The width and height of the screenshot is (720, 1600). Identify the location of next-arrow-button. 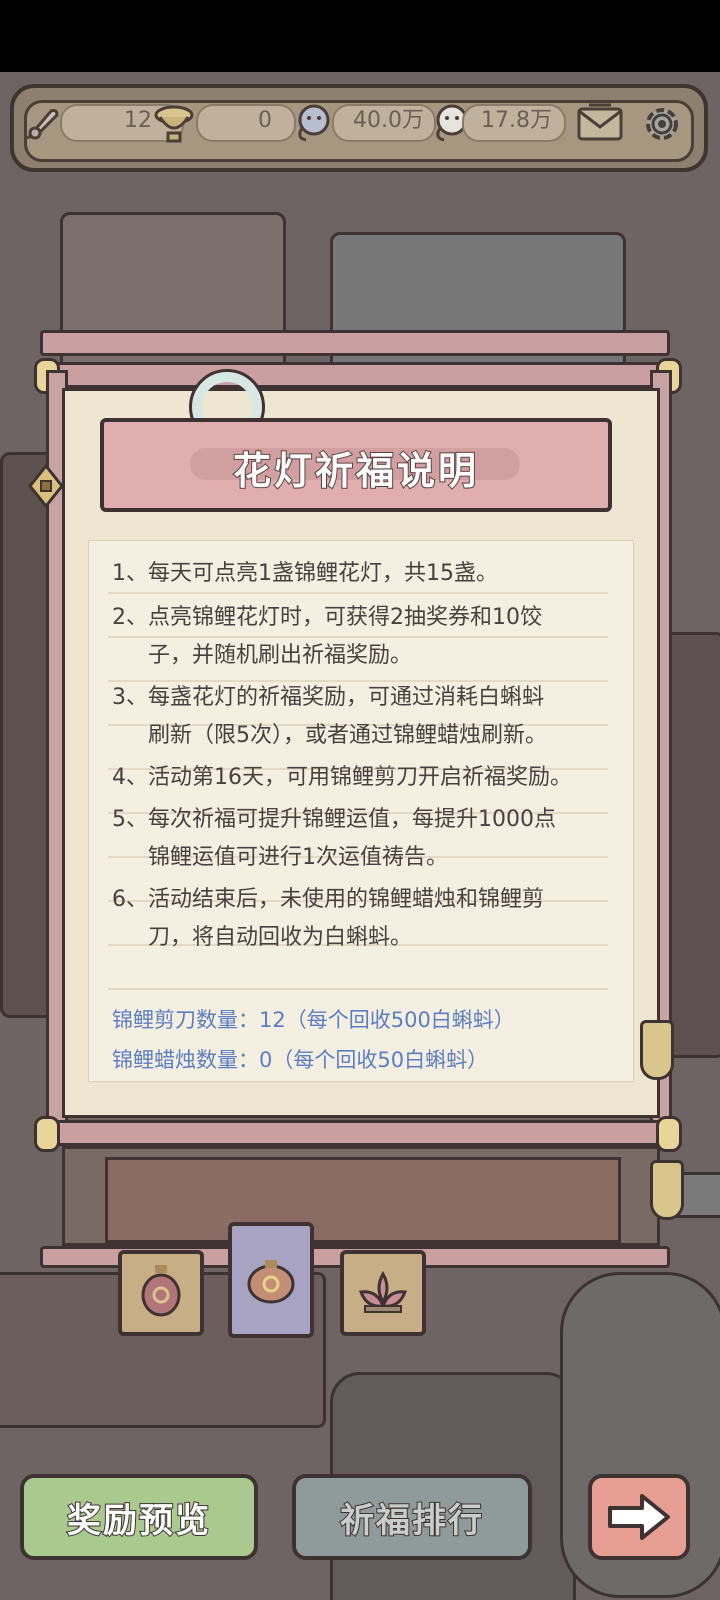
(639, 1517).